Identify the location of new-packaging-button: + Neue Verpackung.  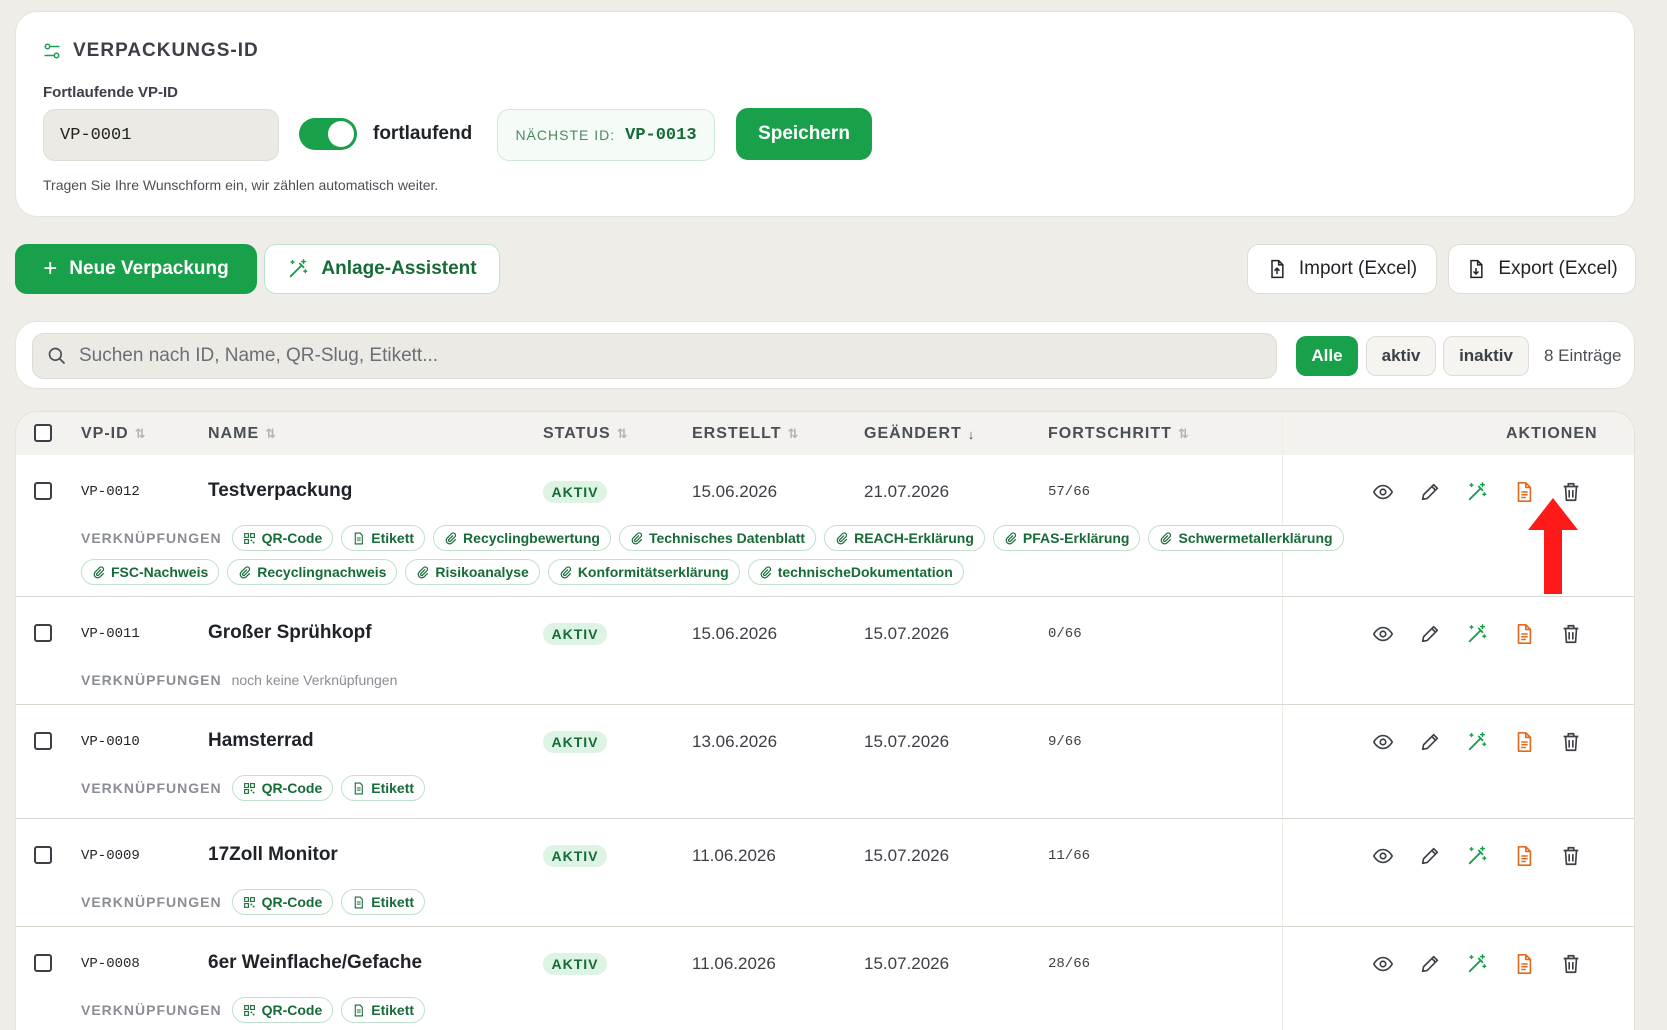
(136, 269).